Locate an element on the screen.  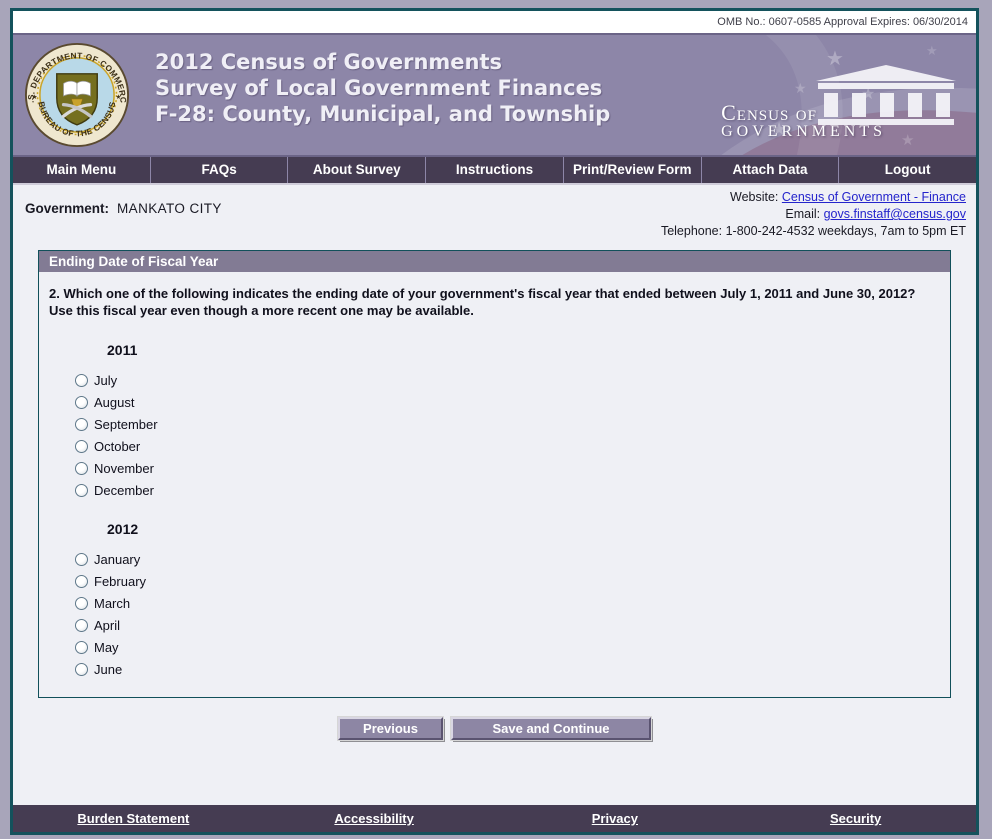
month-option-january-2012: January is located at coordinates (512, 559).